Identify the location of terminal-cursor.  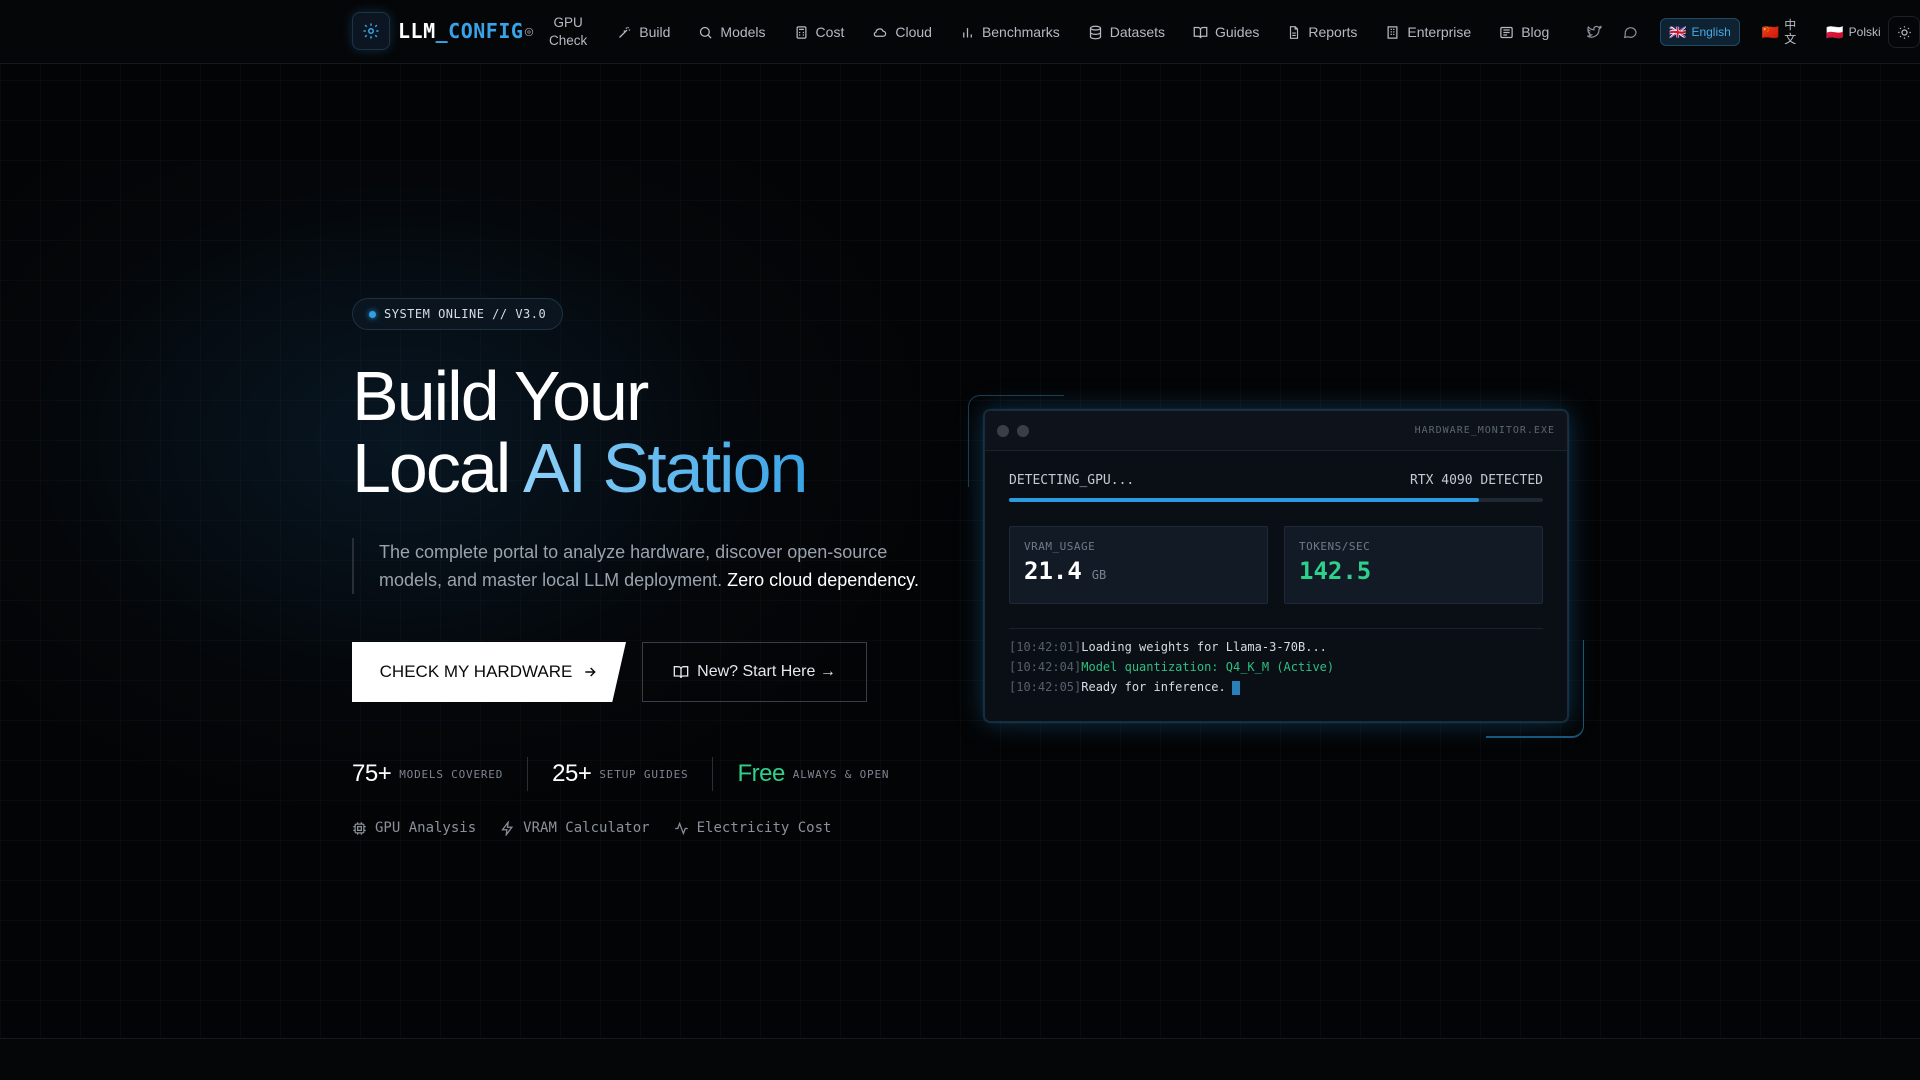
(1235, 687).